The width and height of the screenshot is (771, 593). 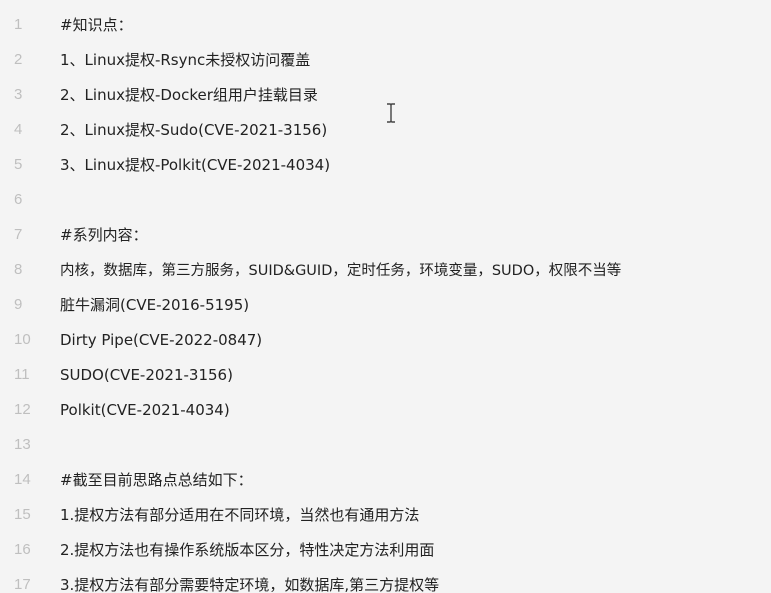 I want to click on line-text: #截至目前思路点总结如下：, so click(x=156, y=479).